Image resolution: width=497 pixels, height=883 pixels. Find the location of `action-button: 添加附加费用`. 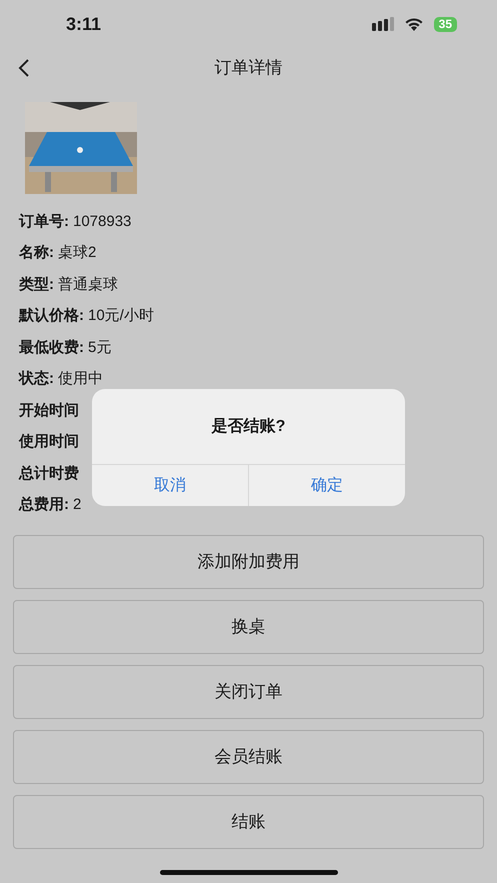

action-button: 添加附加费用 is located at coordinates (248, 562).